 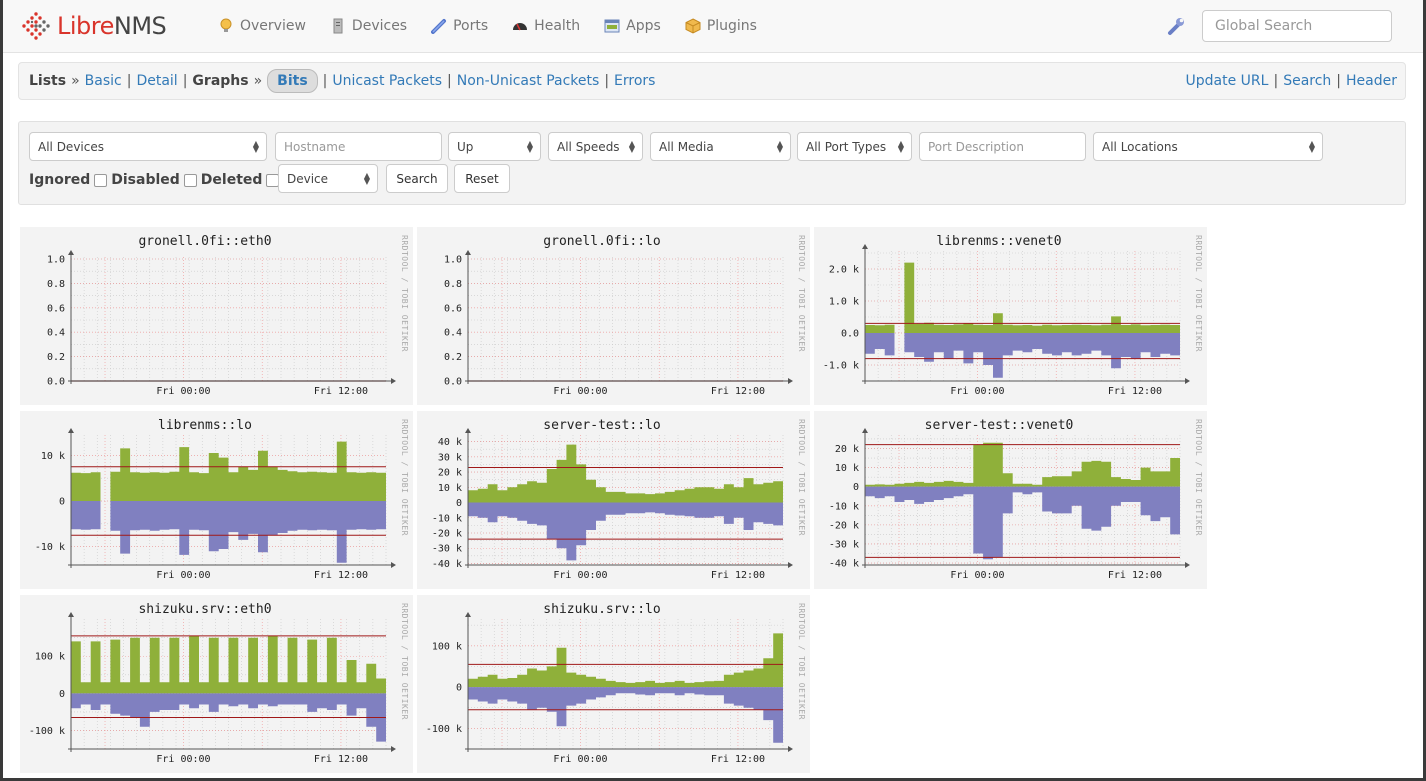 I want to click on lightbulb-icon, so click(x=226, y=25).